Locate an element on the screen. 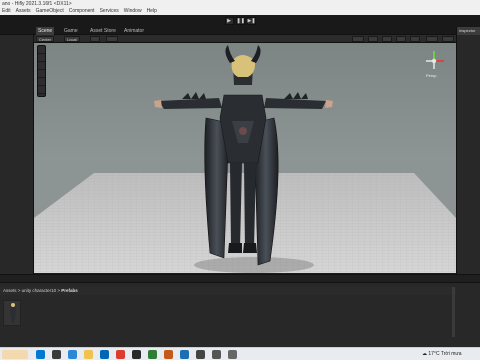 This screenshot has height=360, width=480. bottom-tabs is located at coordinates (240, 279).